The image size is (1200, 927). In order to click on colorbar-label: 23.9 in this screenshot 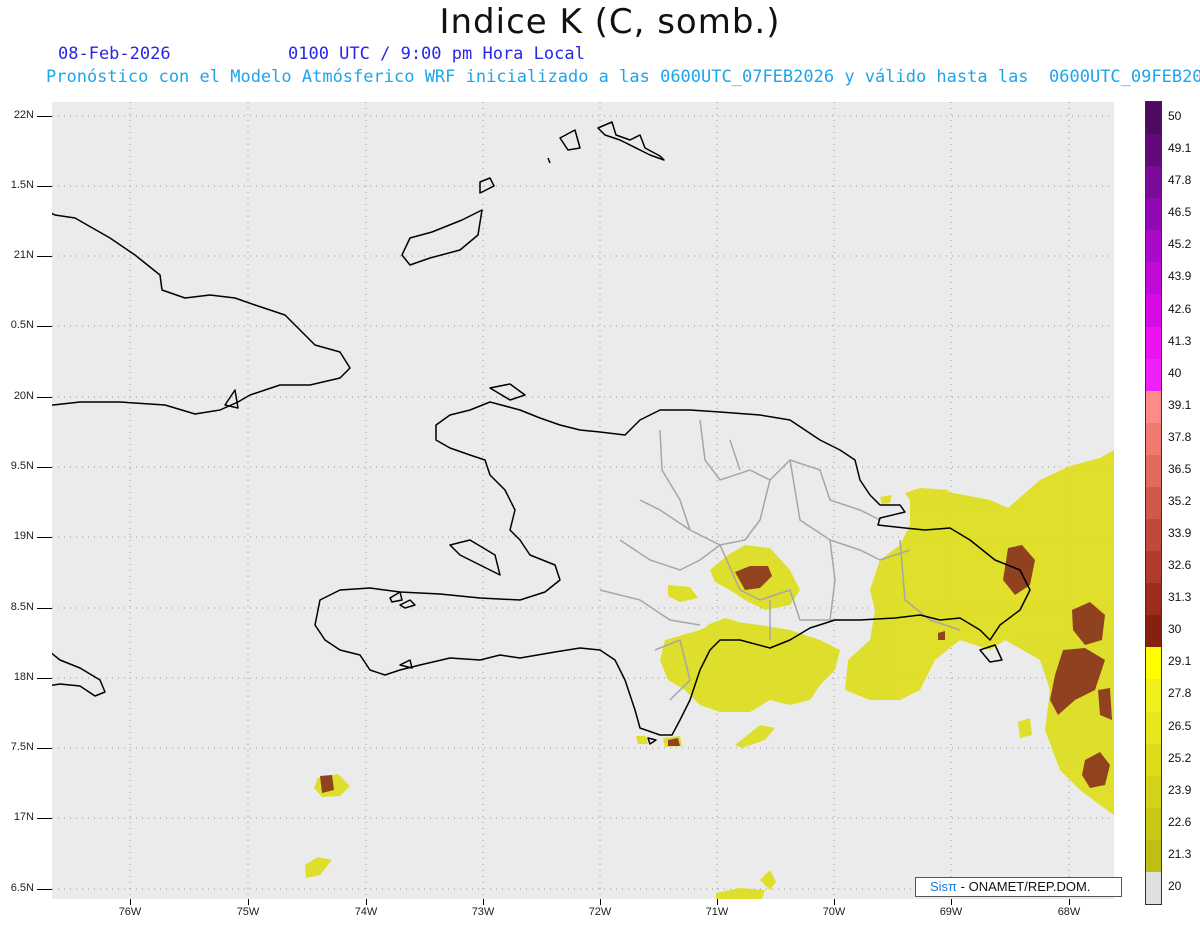, I will do `click(1180, 789)`.